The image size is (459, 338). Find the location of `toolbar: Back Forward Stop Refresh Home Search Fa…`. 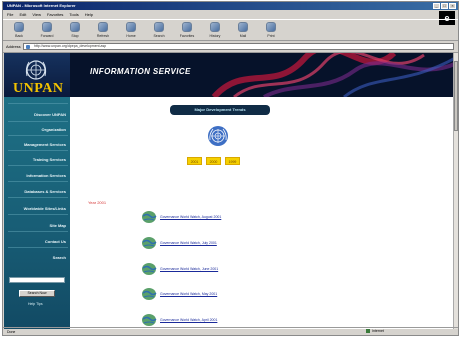

toolbar: Back Forward Stop Refresh Home Search Fa… is located at coordinates (230, 30).